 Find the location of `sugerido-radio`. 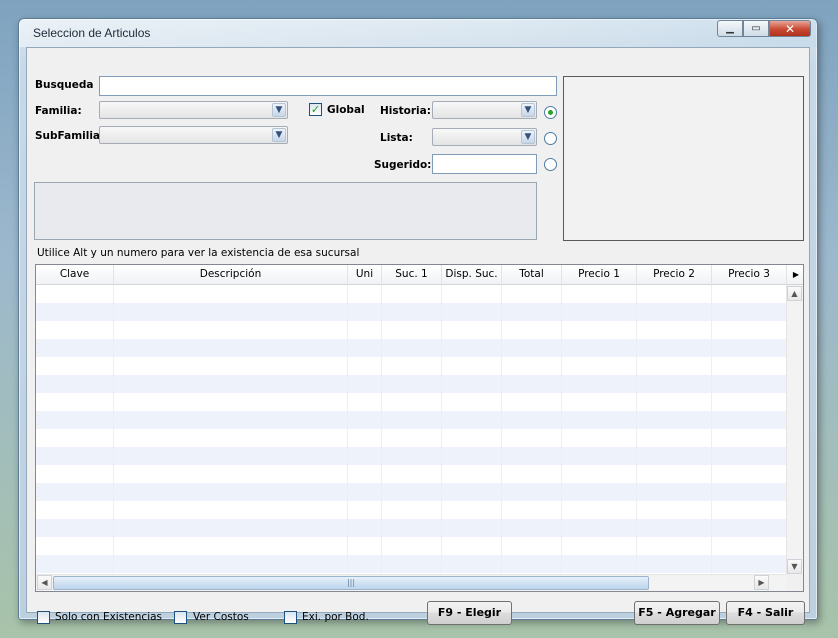

sugerido-radio is located at coordinates (550, 164).